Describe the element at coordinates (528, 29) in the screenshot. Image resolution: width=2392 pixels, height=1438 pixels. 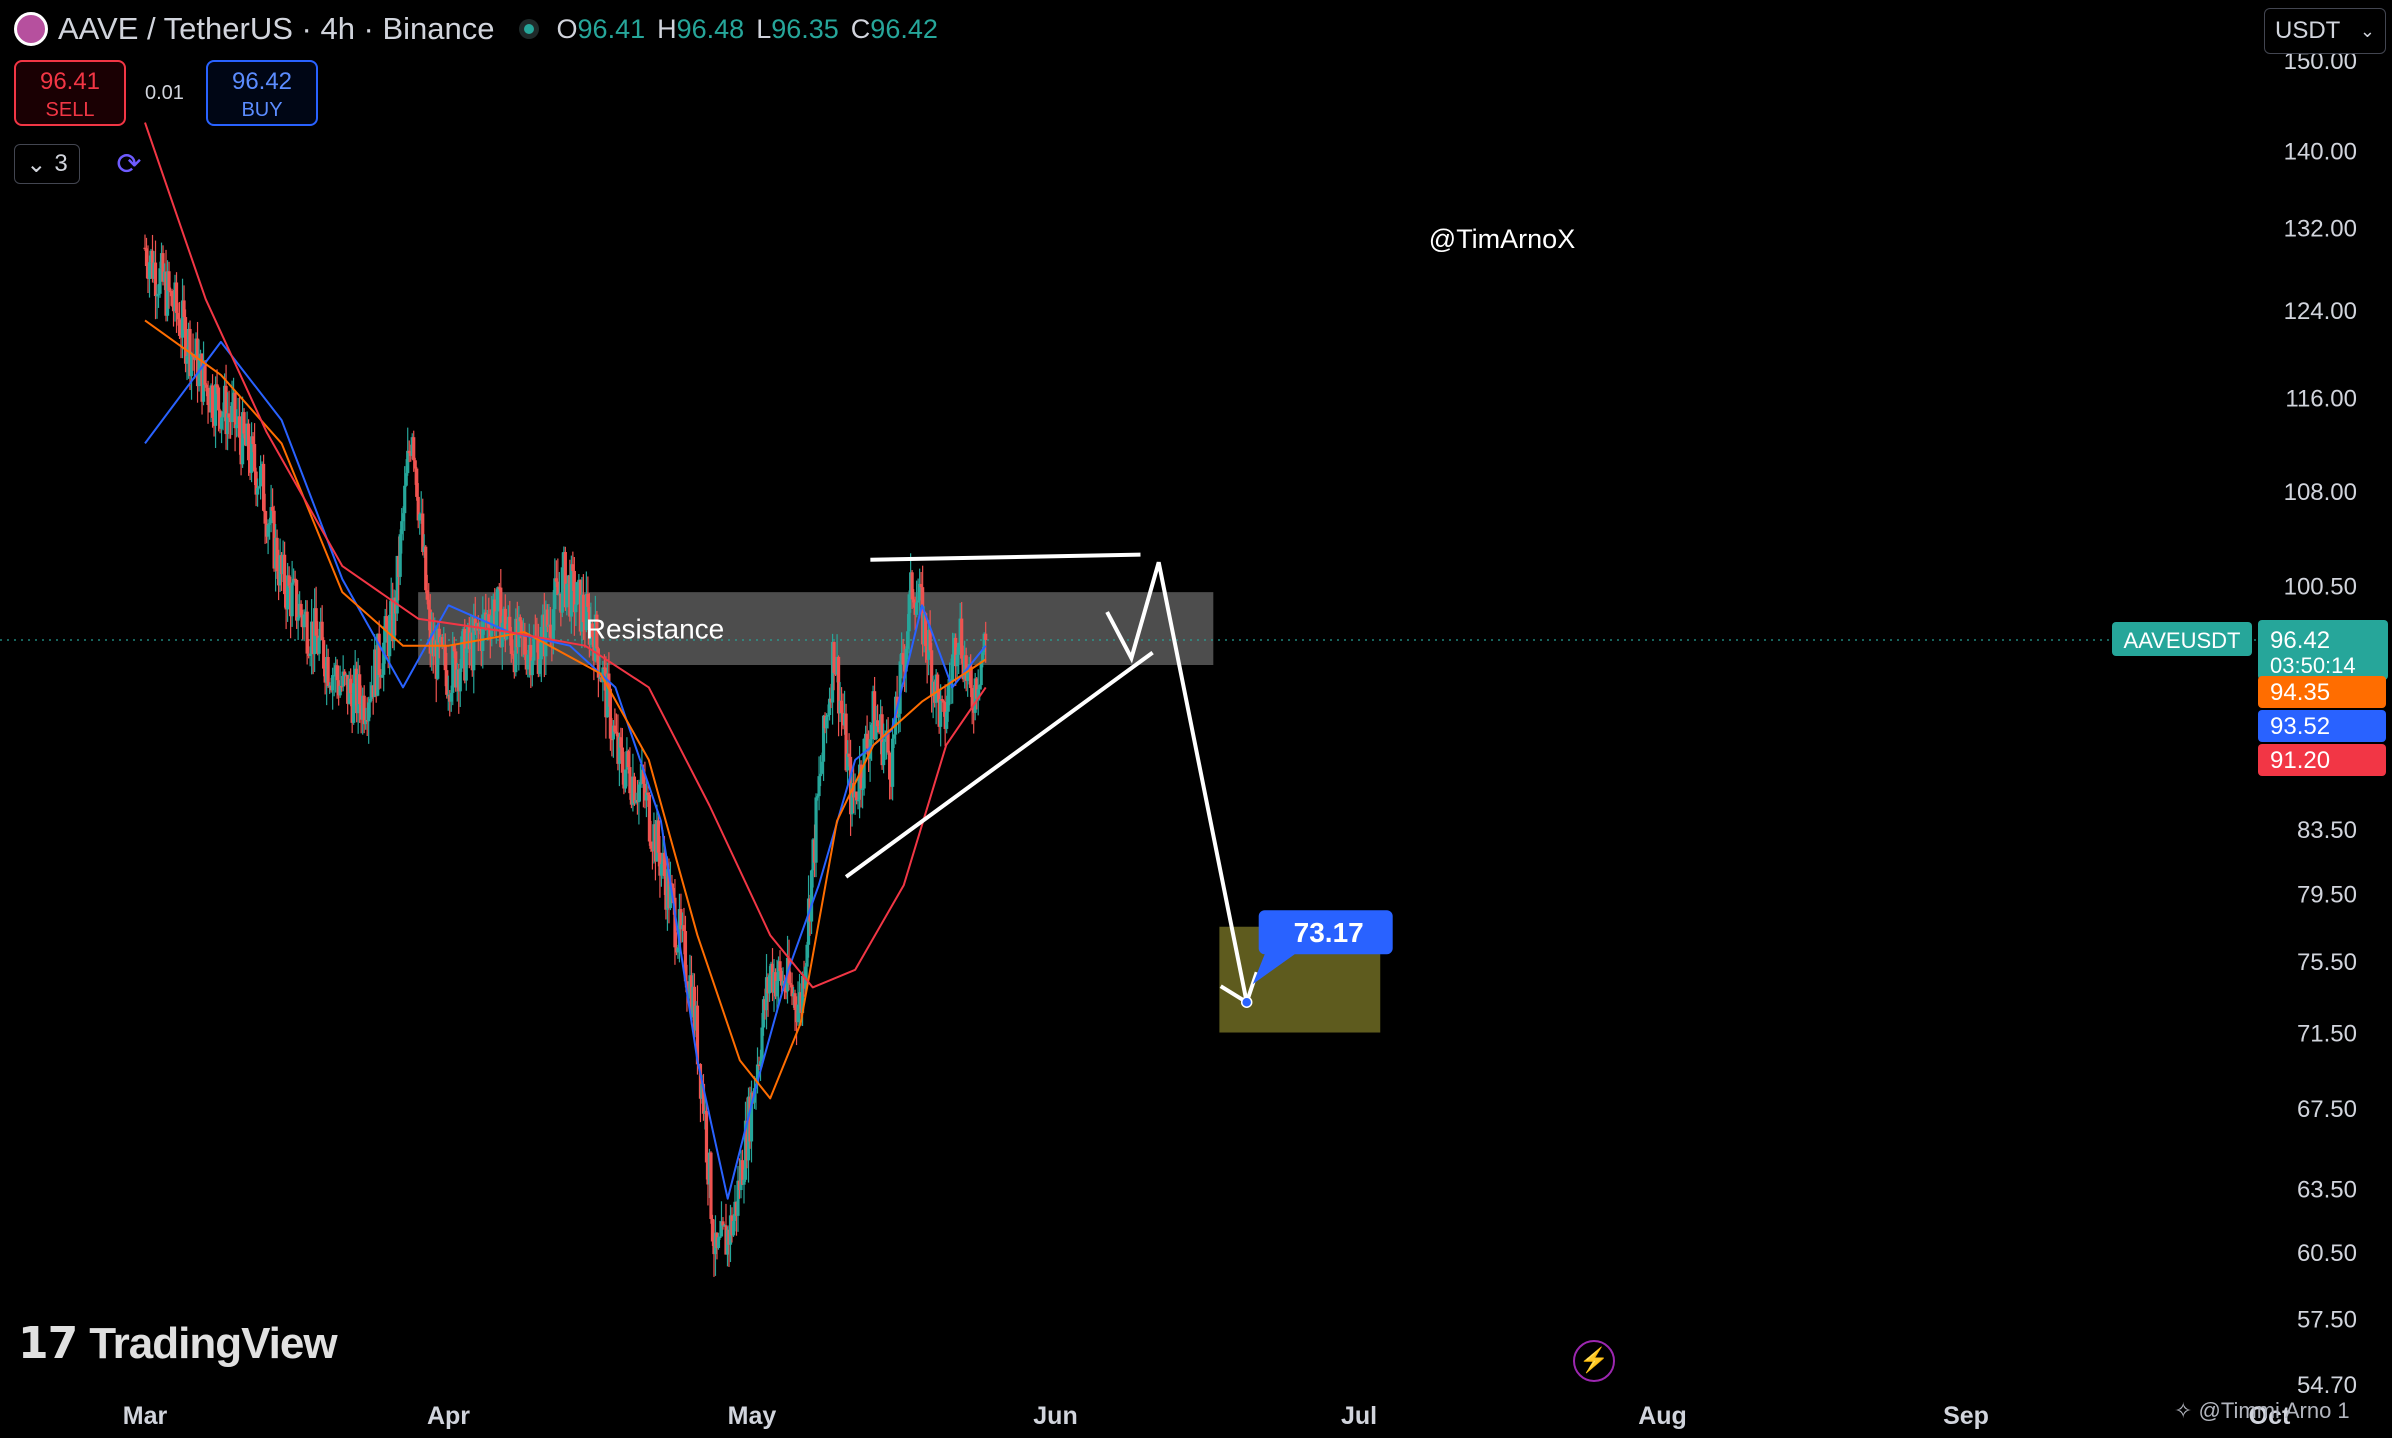
I see `market-status-icon` at that location.